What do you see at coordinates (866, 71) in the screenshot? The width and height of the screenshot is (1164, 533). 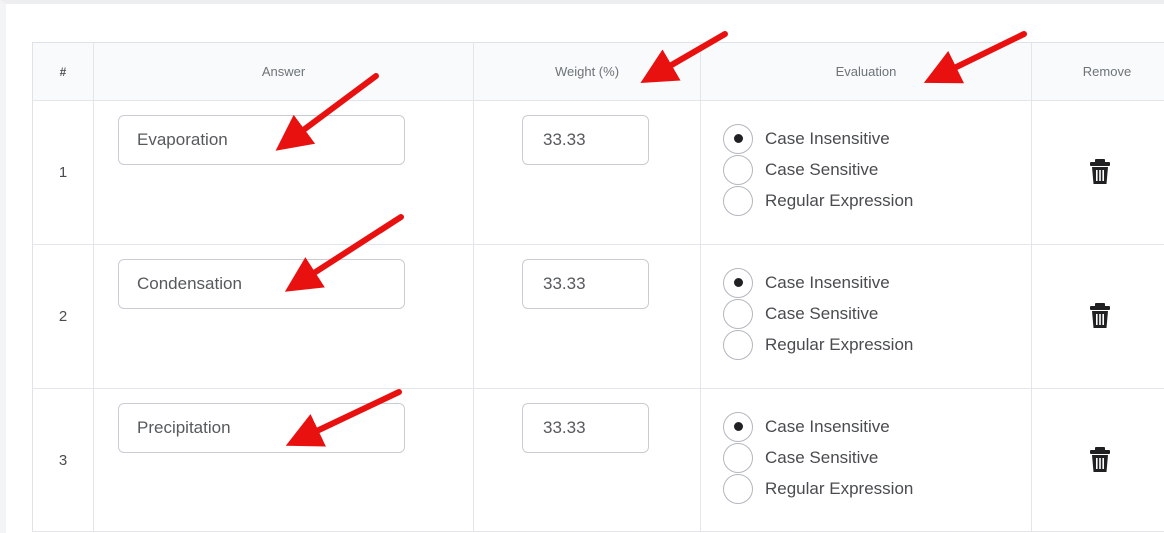 I see `header-evaluation: Evaluation` at bounding box center [866, 71].